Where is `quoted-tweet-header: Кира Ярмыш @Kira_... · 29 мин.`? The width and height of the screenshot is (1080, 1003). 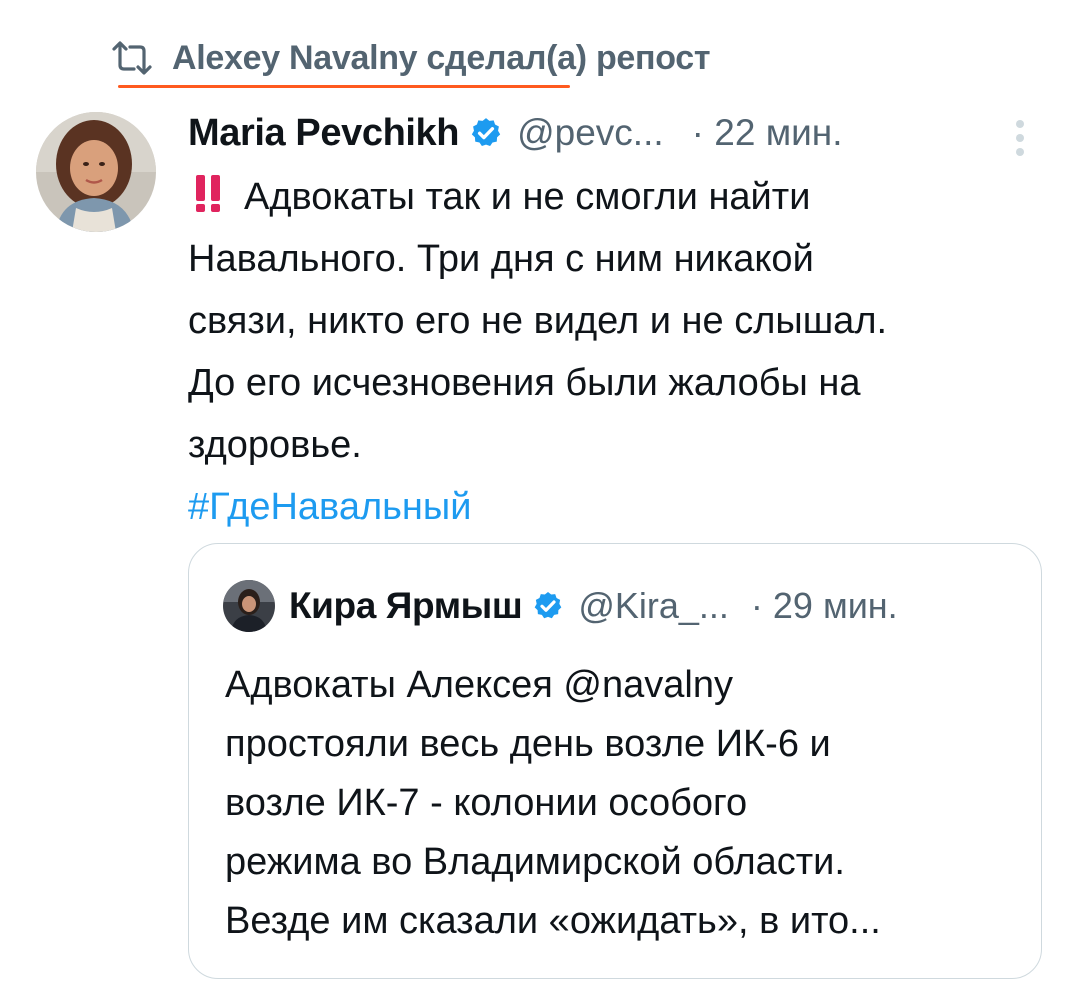
quoted-tweet-header: Кира Ярмыш @Kira_... · 29 мин. is located at coordinates (560, 606).